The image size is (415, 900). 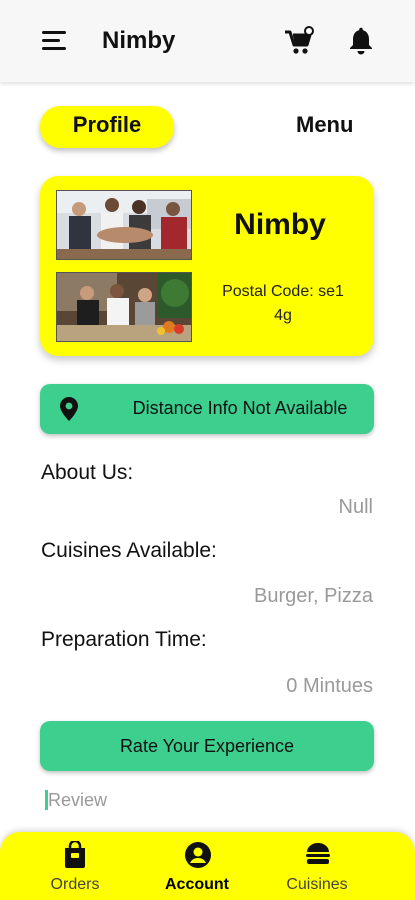 I want to click on nav-label-account: Account, so click(x=197, y=884).